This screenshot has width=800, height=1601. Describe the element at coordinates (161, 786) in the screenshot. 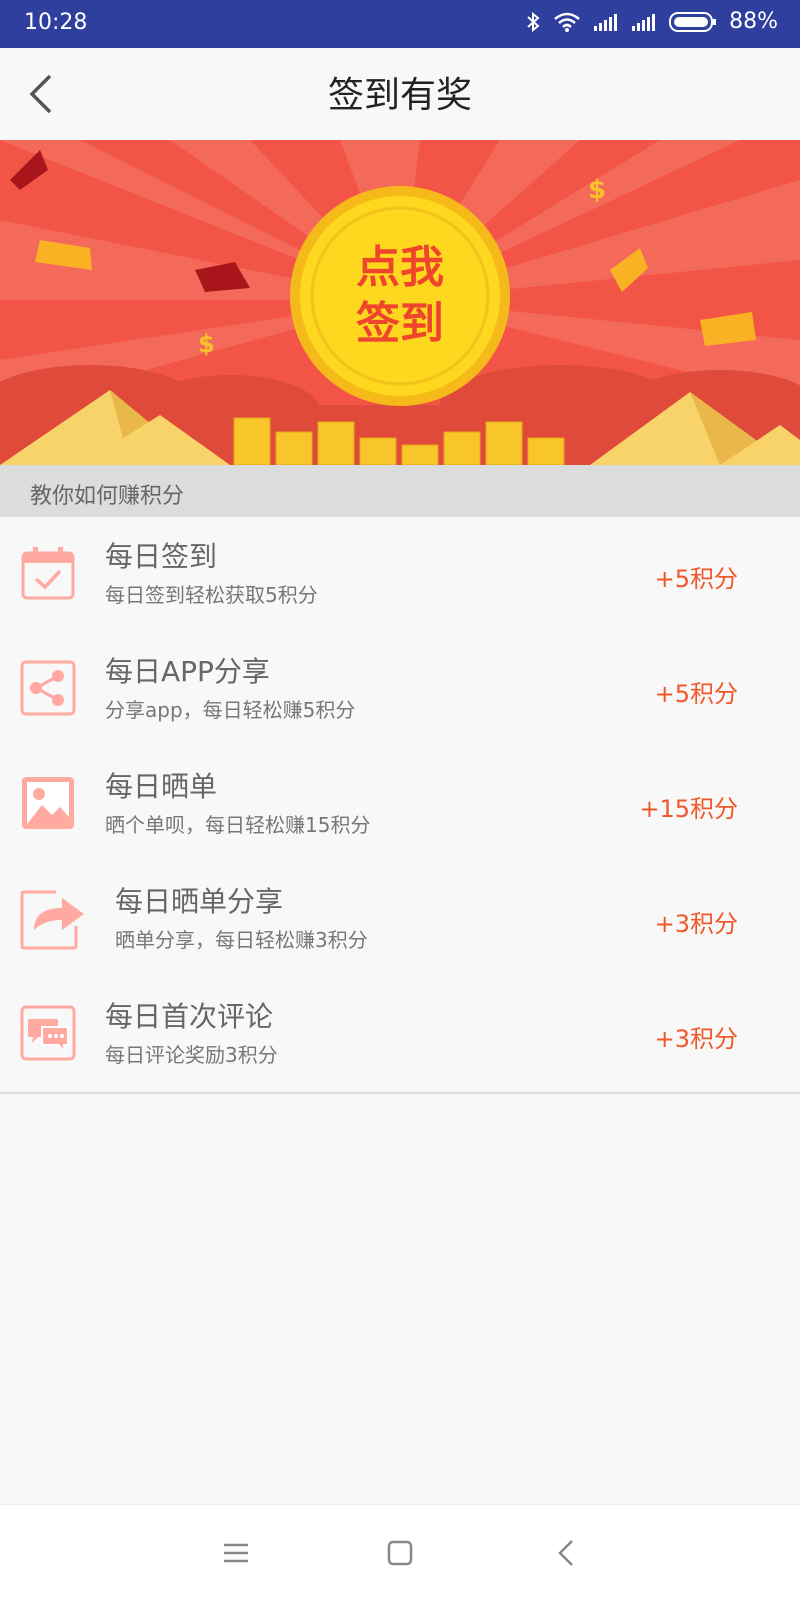

I see `task-title: 每日晒单` at that location.